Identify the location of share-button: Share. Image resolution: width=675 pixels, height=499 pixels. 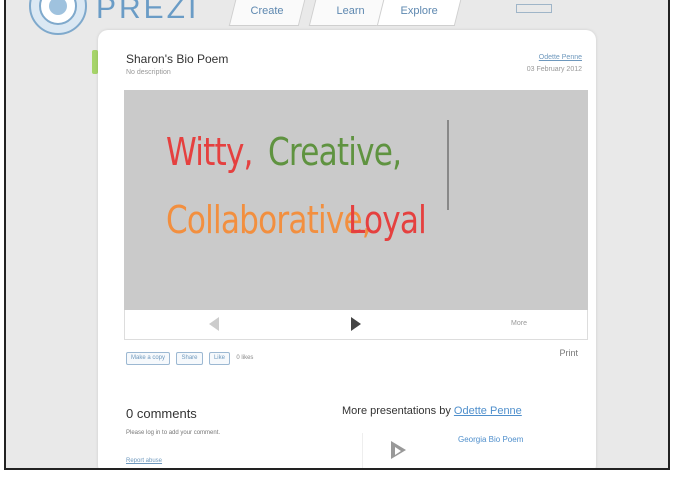
(189, 358).